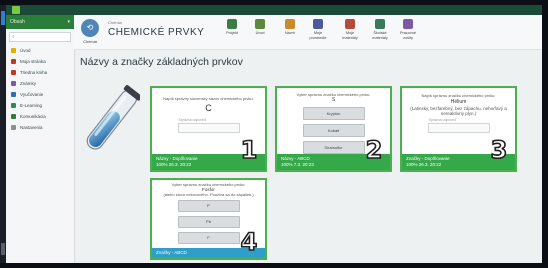  What do you see at coordinates (68, 22) in the screenshot?
I see `chevron-down-icon: ▾` at bounding box center [68, 22].